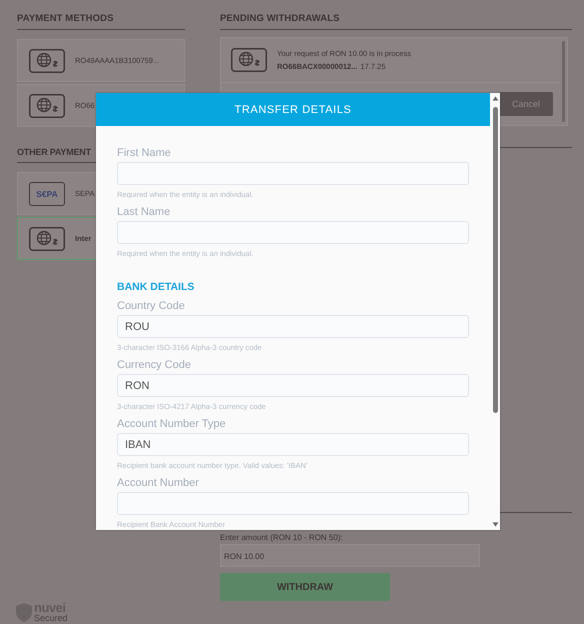 Image resolution: width=584 pixels, height=624 pixels. What do you see at coordinates (156, 287) in the screenshot?
I see `section-heading: BANK DETAILS` at bounding box center [156, 287].